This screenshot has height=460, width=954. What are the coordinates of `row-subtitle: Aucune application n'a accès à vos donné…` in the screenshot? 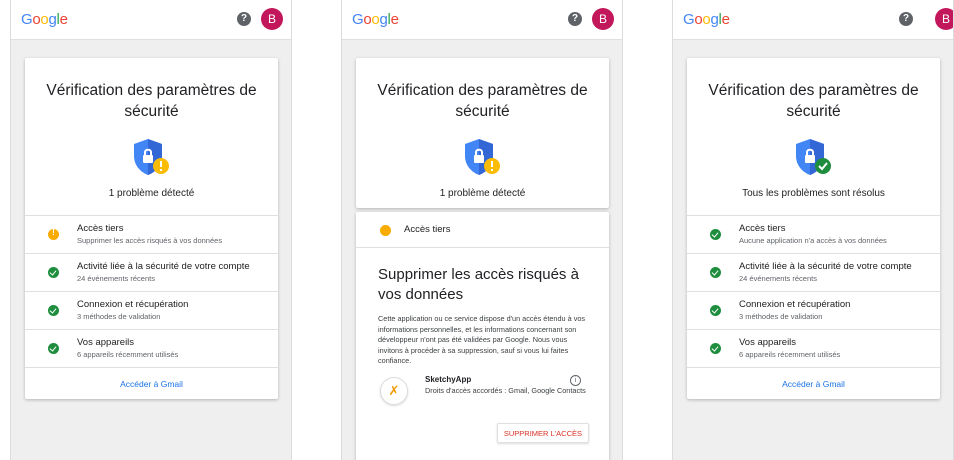 It's located at (813, 240).